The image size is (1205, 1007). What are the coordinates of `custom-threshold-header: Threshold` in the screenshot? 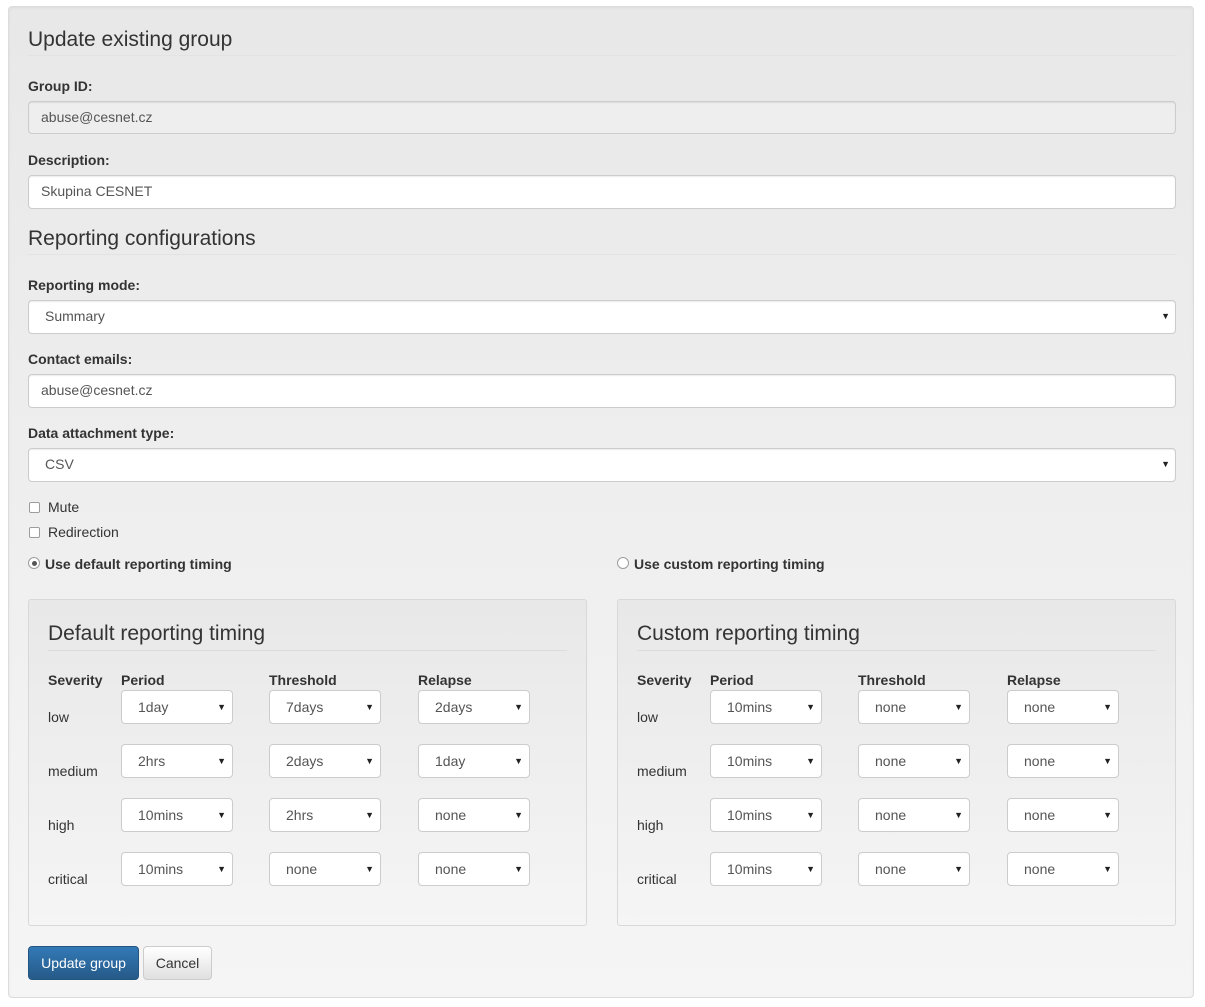 It's located at (892, 680).